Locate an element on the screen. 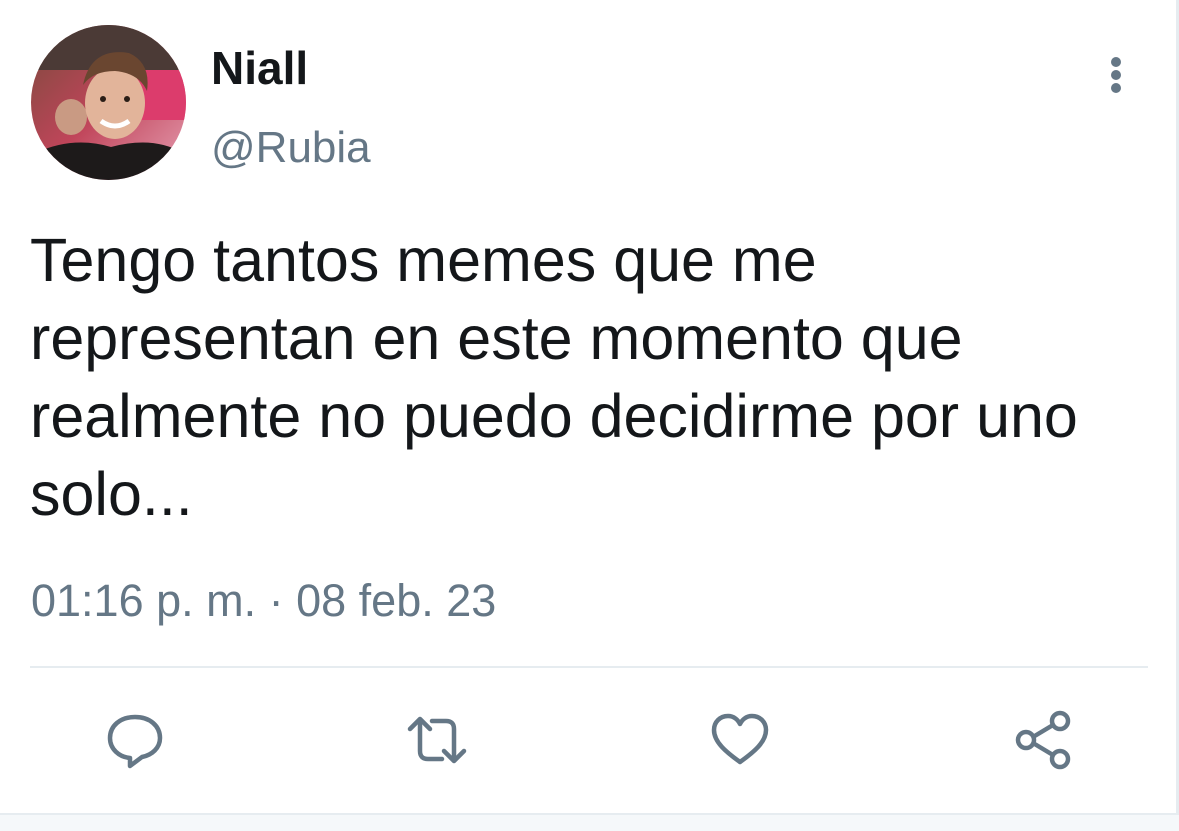 This screenshot has width=1179, height=831. retweet-arrows-icon is located at coordinates (437, 740).